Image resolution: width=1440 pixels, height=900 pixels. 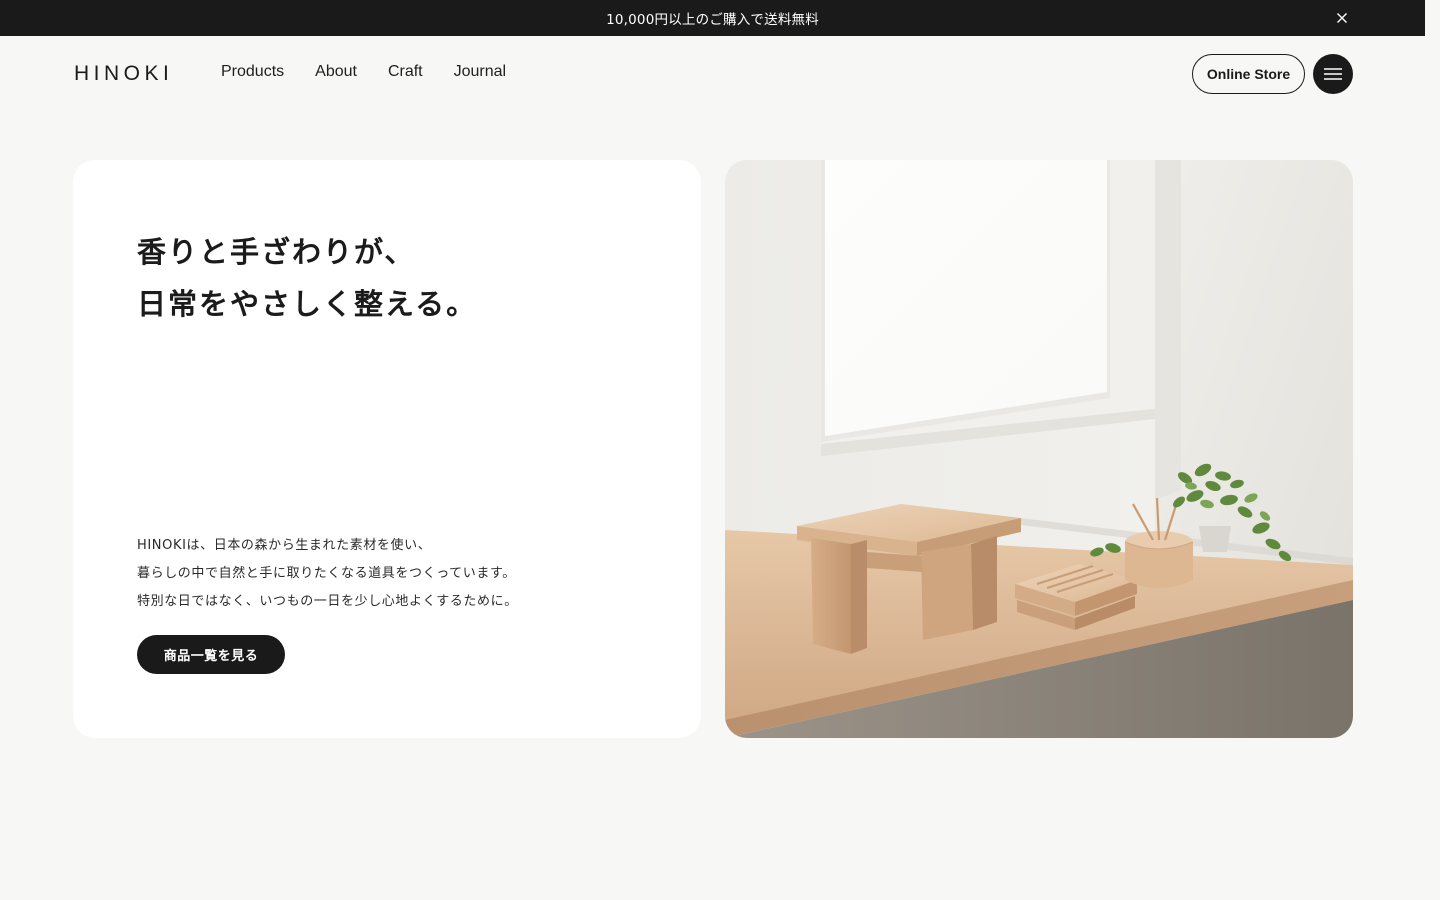 I want to click on announcement-bar: 10,000円以上のご購入で送料無料, so click(x=712, y=18).